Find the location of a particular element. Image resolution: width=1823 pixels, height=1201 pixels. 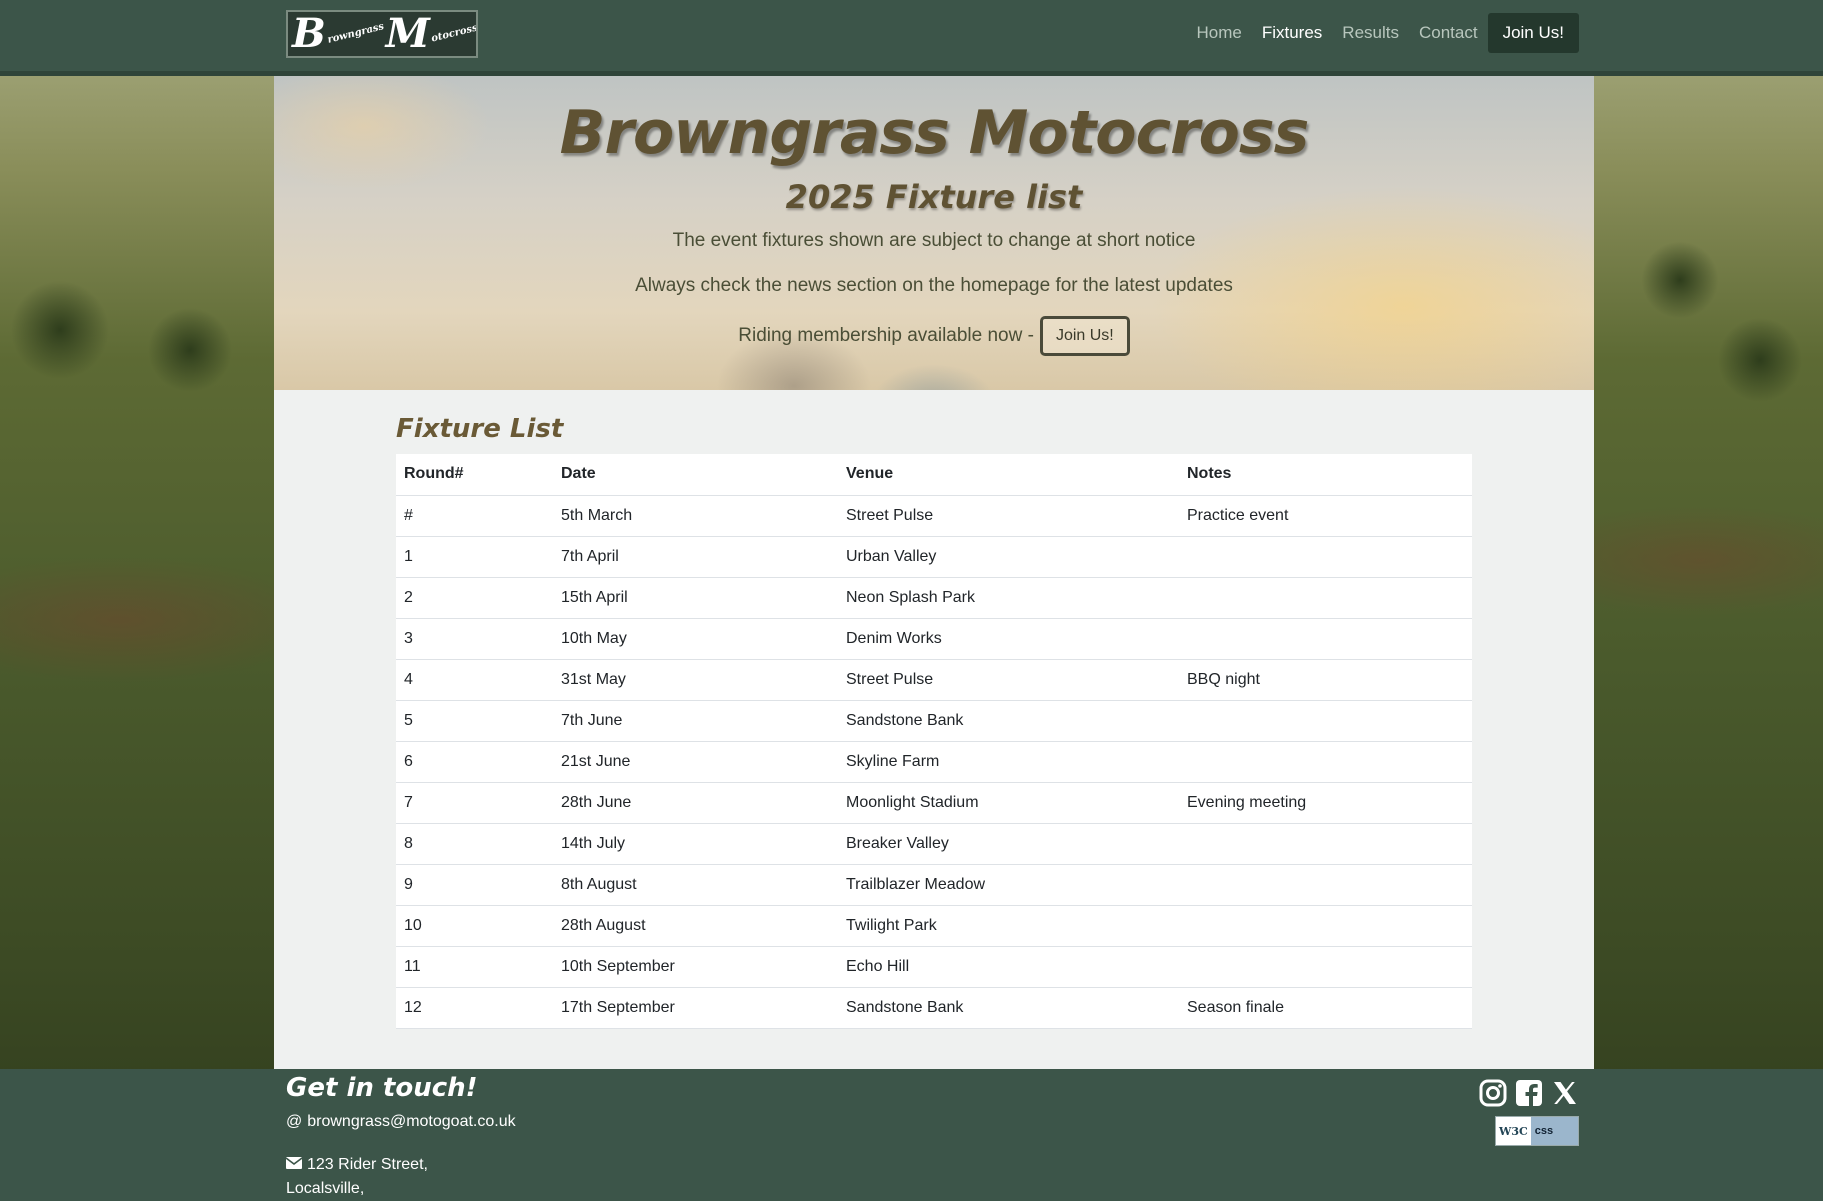

nav-link-contact: Contact is located at coordinates (1448, 33).